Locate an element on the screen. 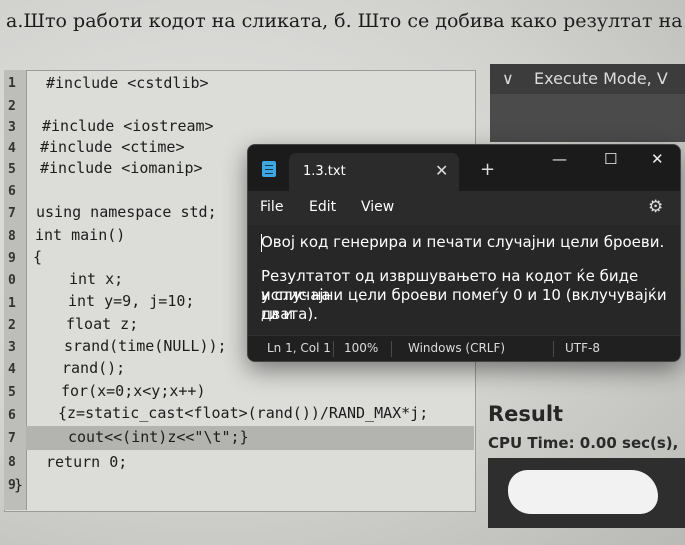  line-ending: Windows (CRLF) is located at coordinates (456, 348).